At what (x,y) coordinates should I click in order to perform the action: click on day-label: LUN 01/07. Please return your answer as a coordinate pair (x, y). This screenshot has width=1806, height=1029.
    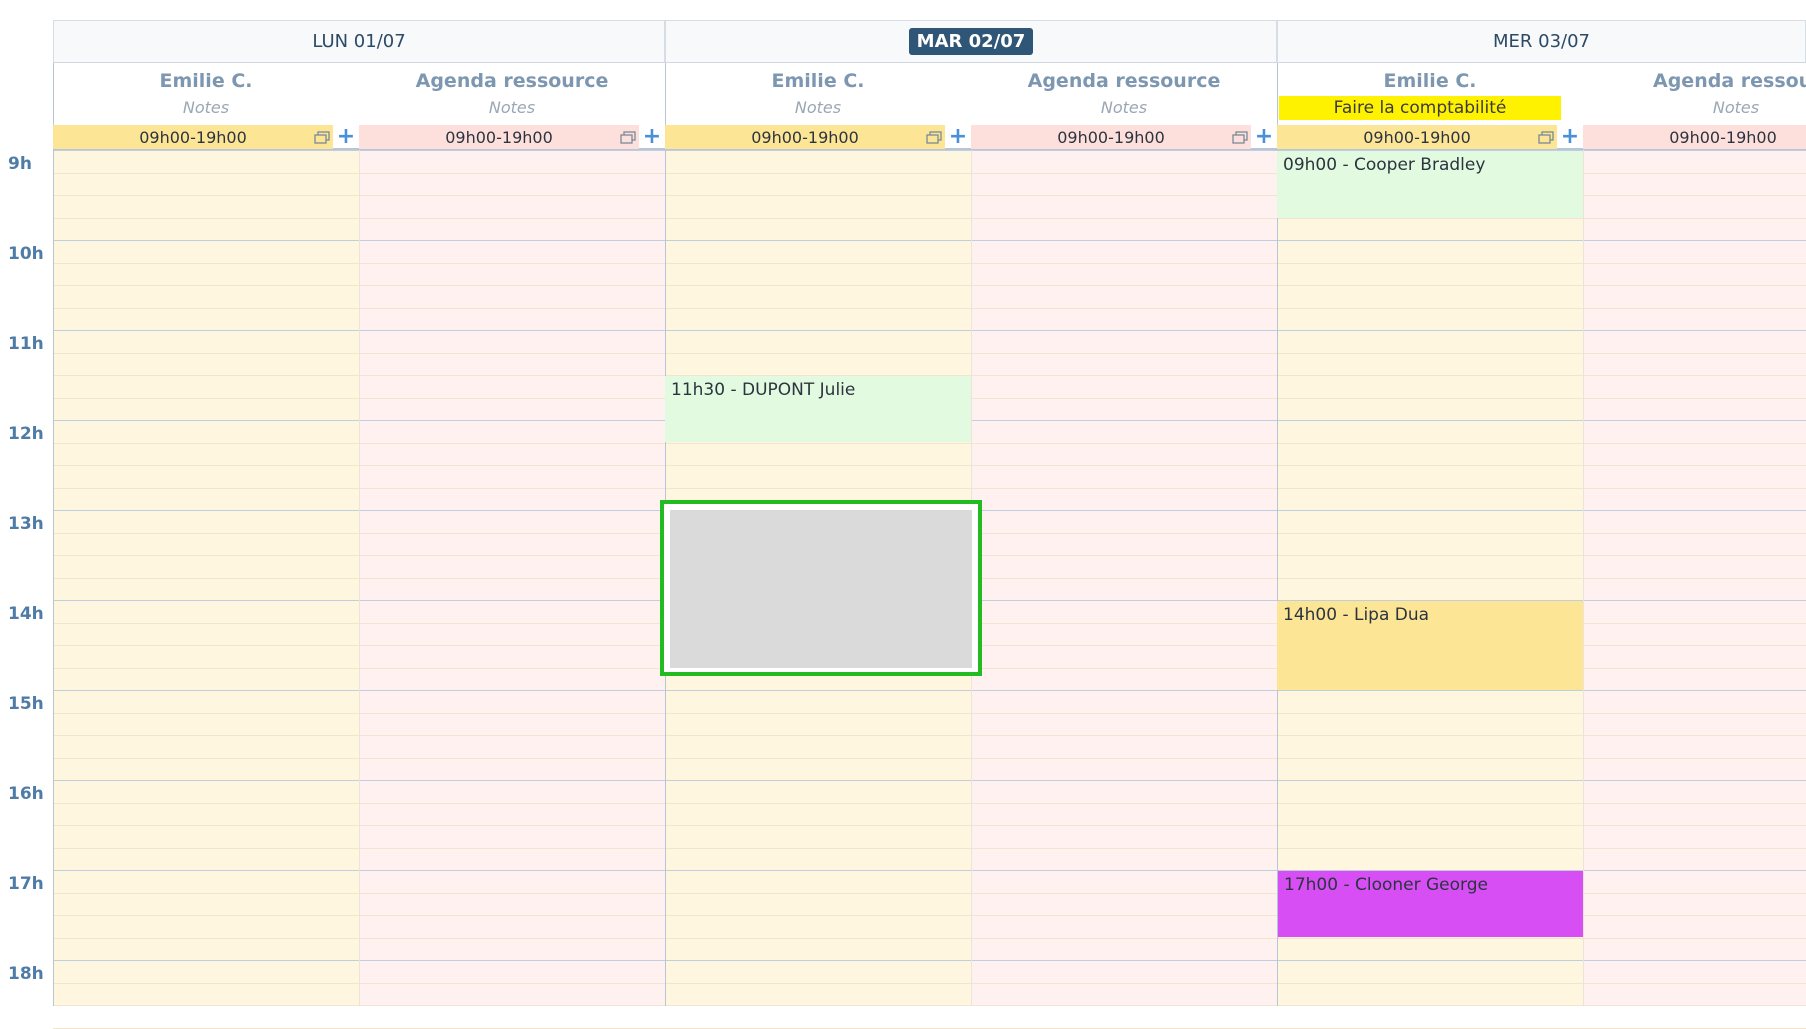
    Looking at the image, I should click on (359, 41).